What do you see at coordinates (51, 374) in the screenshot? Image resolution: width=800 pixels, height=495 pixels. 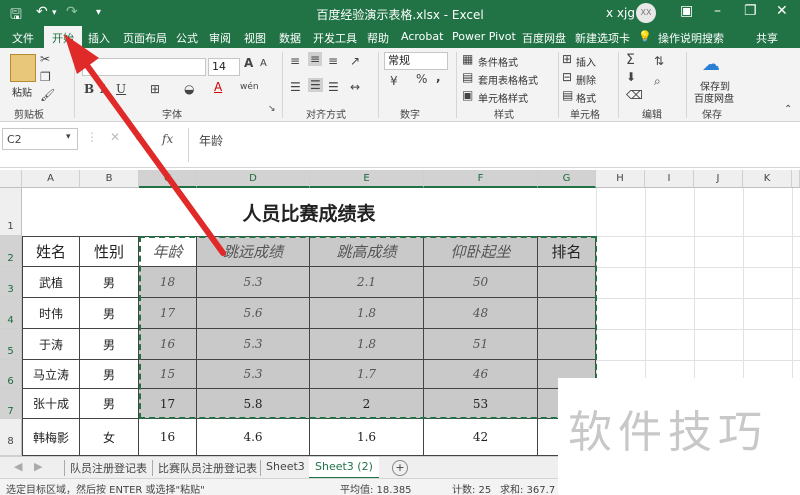 I see `table-cell: 马立涛` at bounding box center [51, 374].